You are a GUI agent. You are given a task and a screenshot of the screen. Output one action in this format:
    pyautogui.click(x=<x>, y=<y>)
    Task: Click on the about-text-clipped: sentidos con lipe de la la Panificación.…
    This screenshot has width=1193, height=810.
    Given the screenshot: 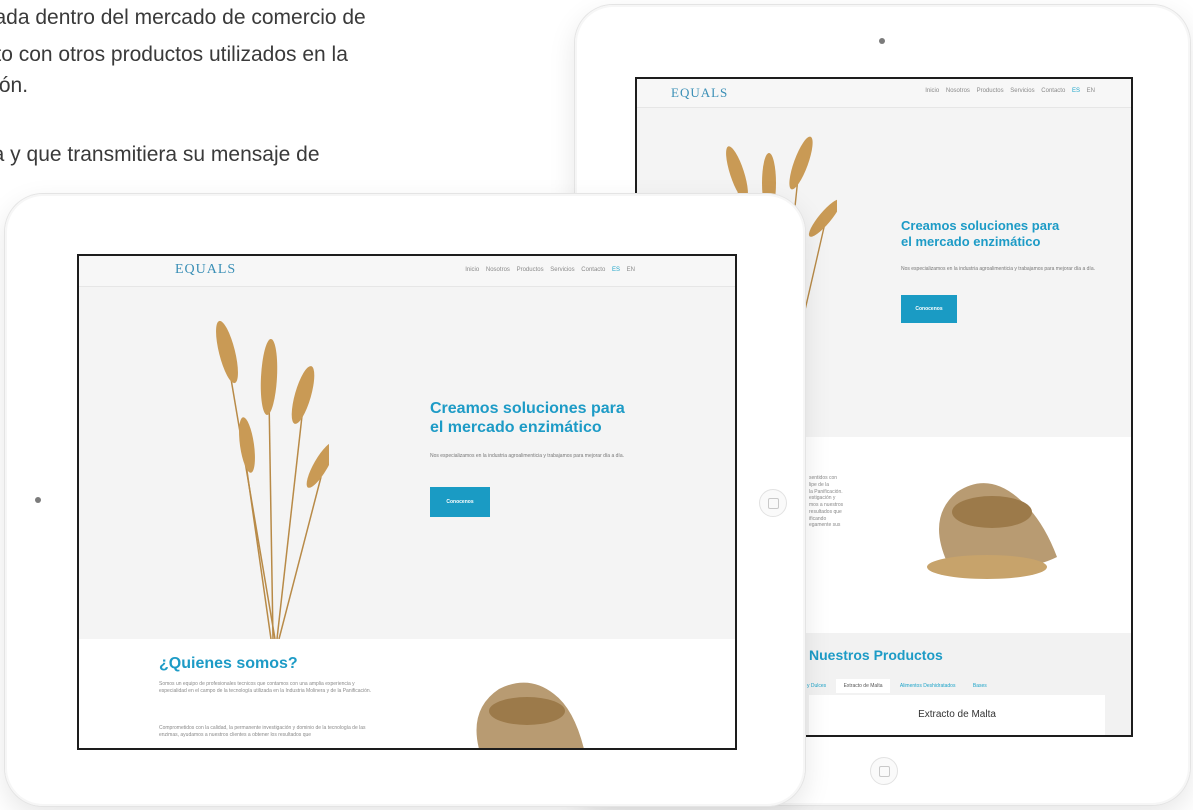 What is the action you would take?
    pyautogui.click(x=826, y=502)
    